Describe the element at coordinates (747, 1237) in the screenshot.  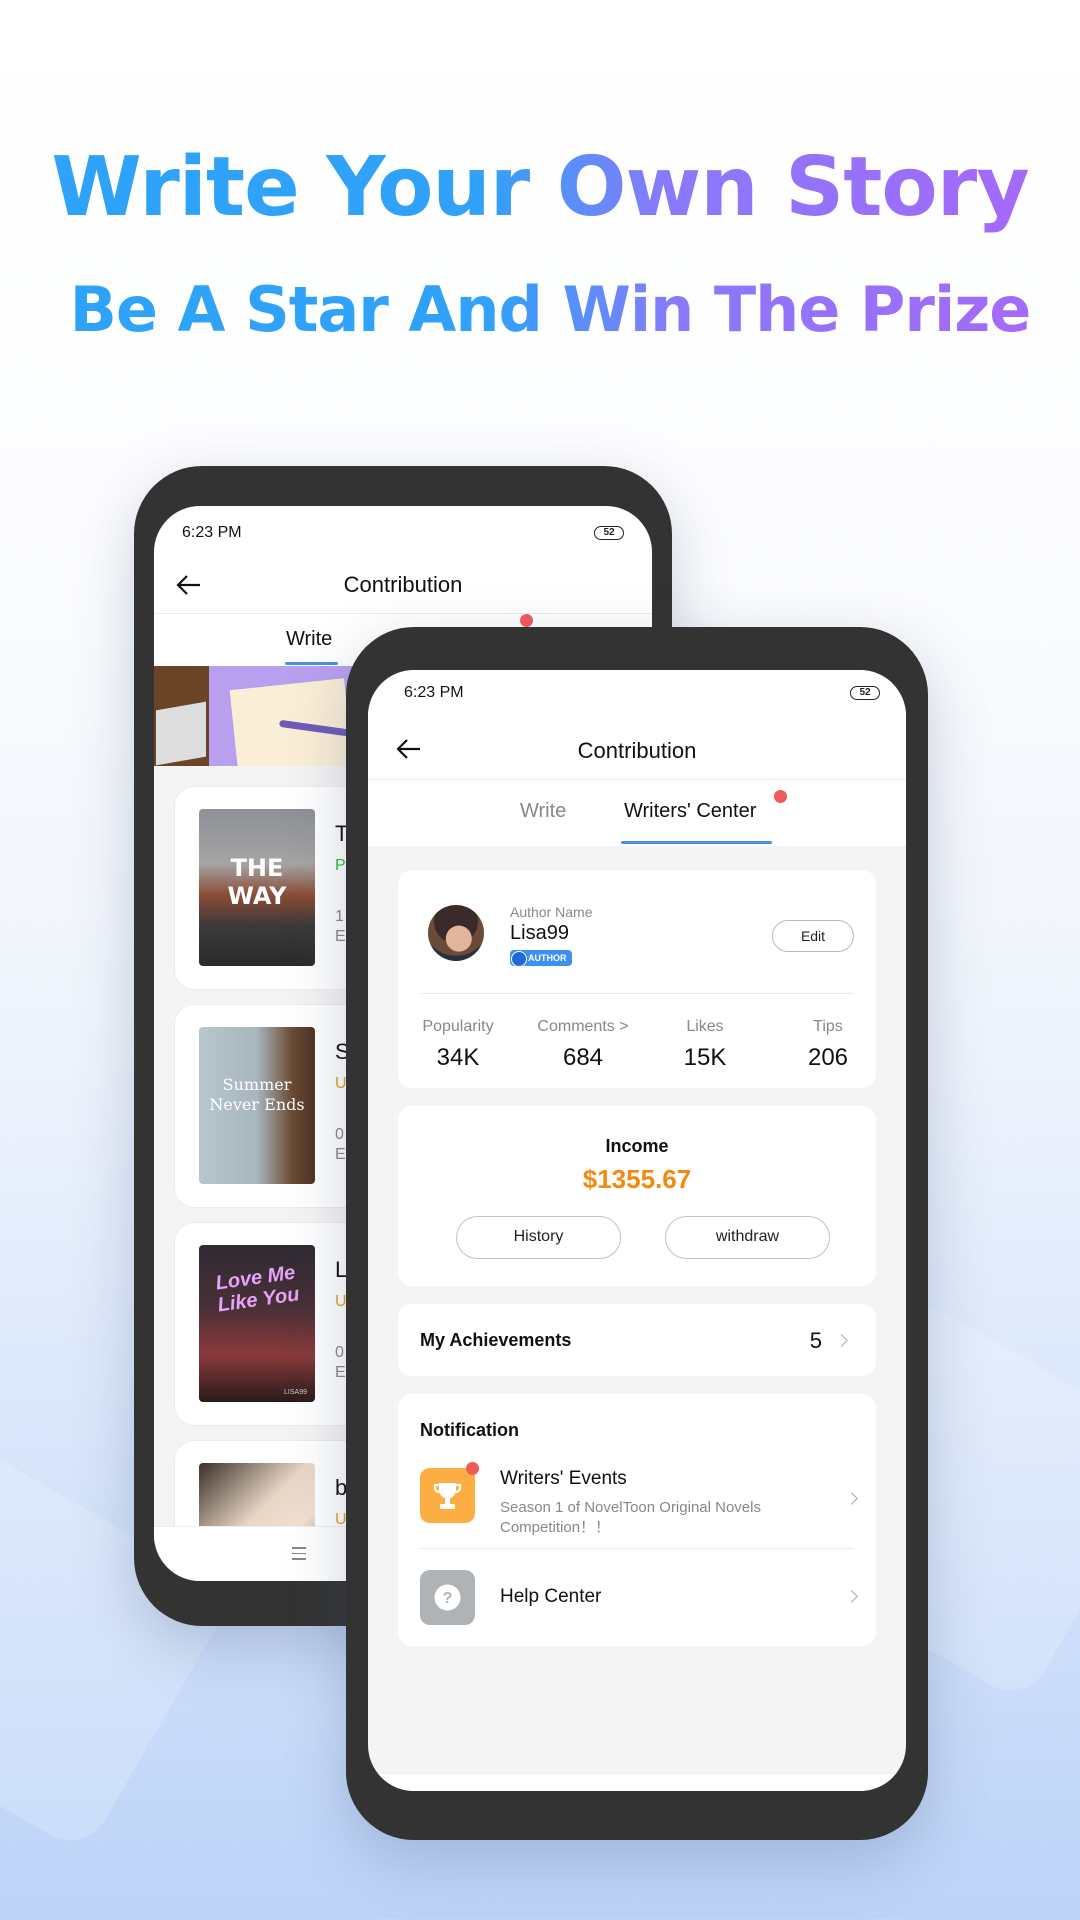
I see `withdraw-button: withdraw` at that location.